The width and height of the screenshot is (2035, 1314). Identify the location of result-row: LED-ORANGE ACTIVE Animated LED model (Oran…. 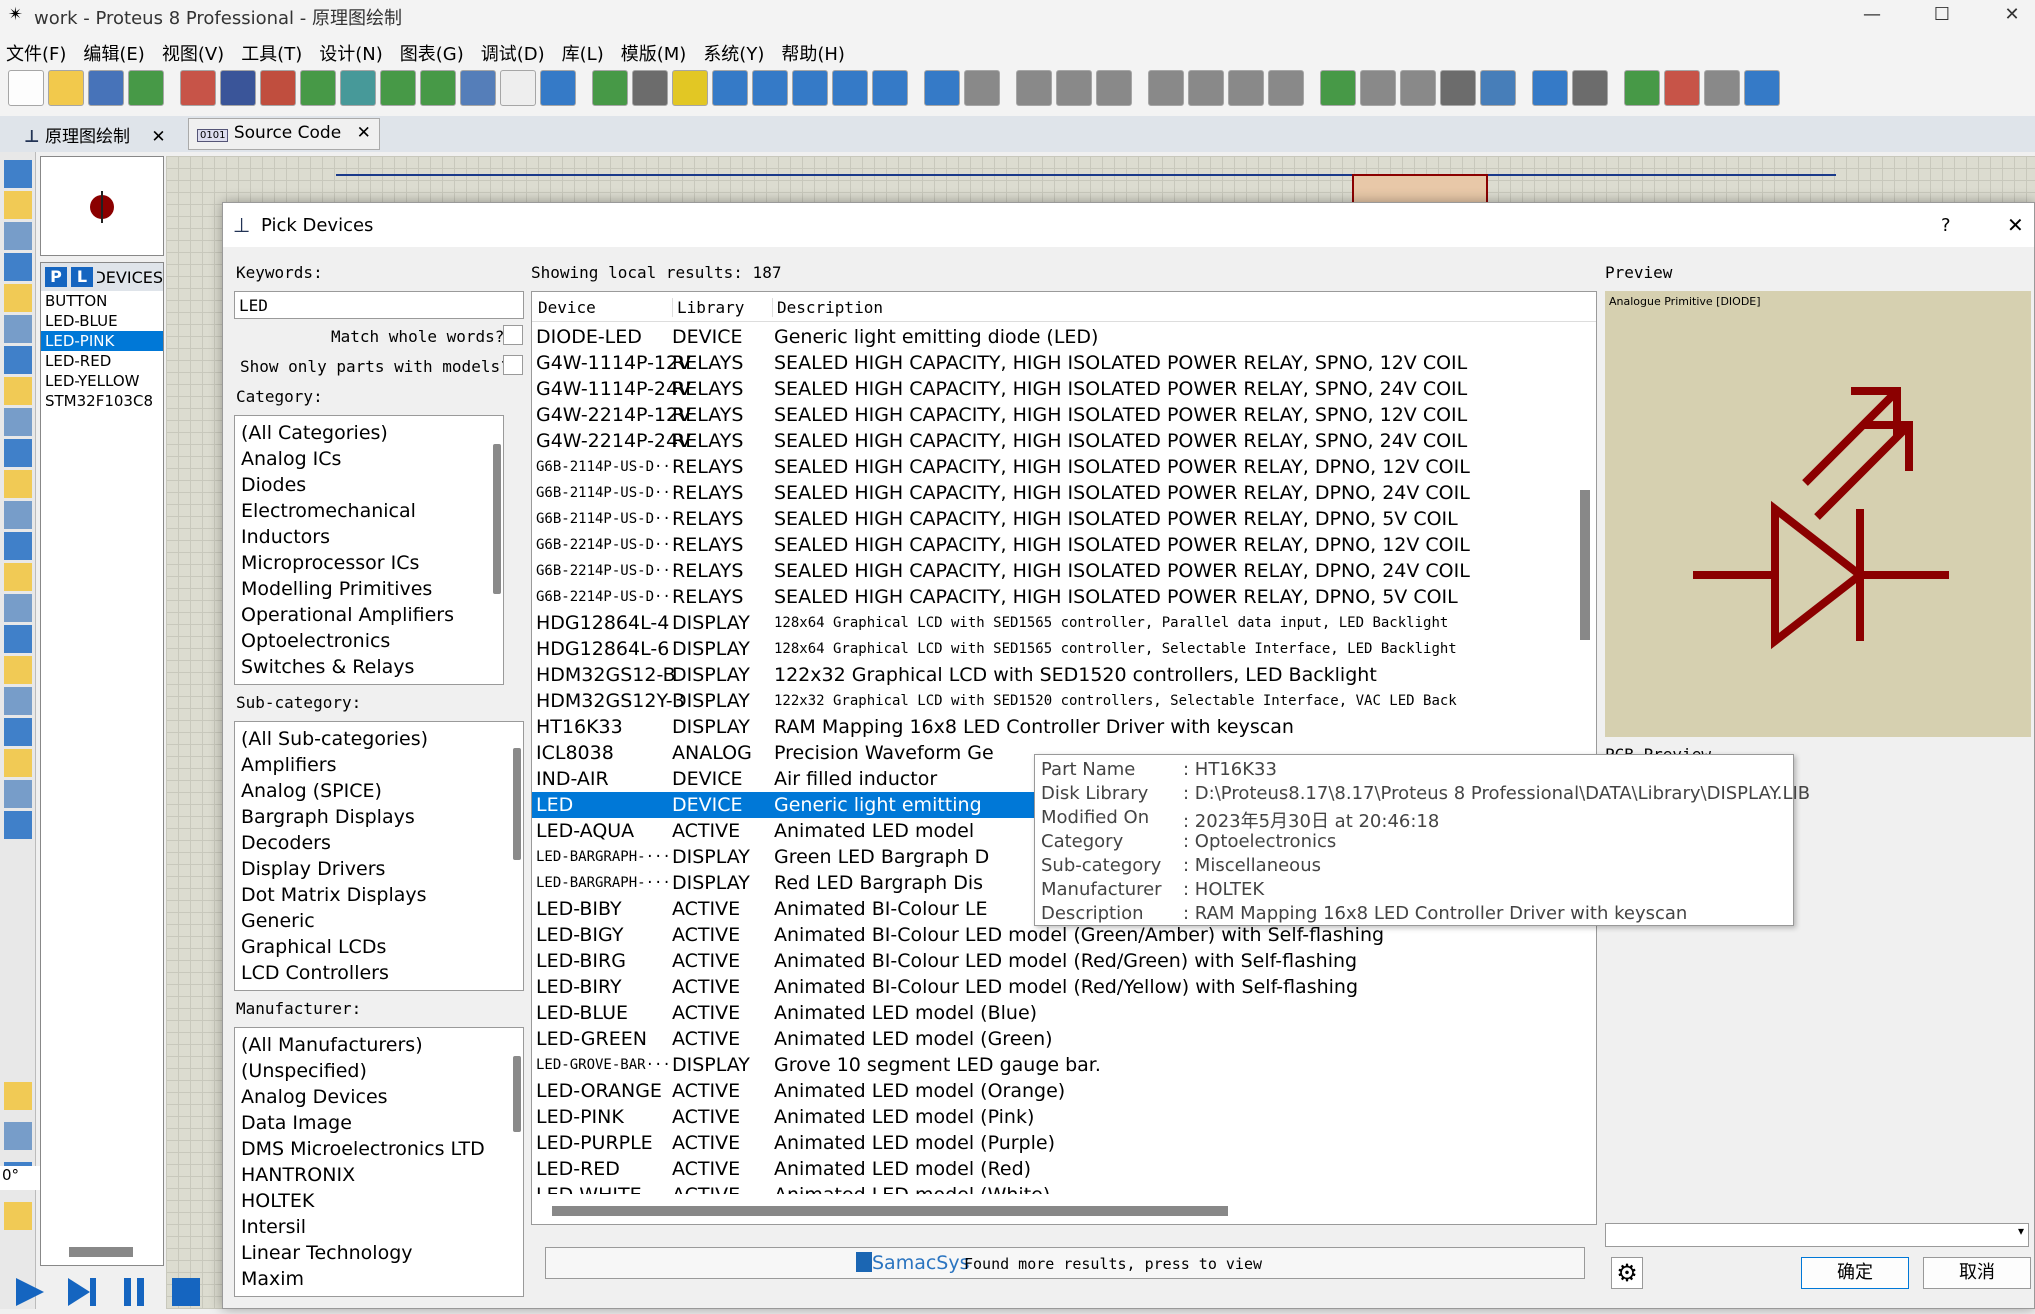
(1052, 1091).